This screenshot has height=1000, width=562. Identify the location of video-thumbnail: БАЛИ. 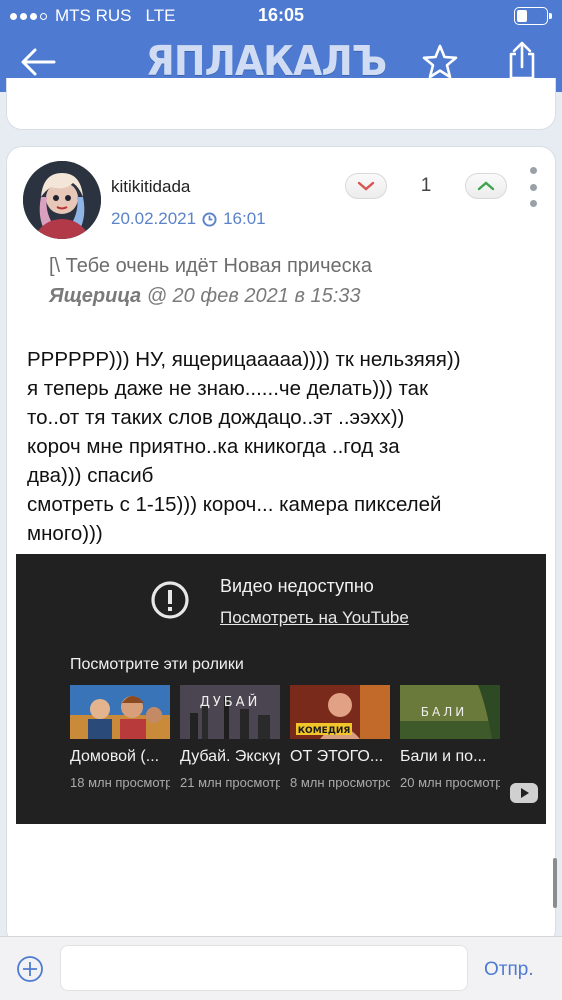
(450, 712).